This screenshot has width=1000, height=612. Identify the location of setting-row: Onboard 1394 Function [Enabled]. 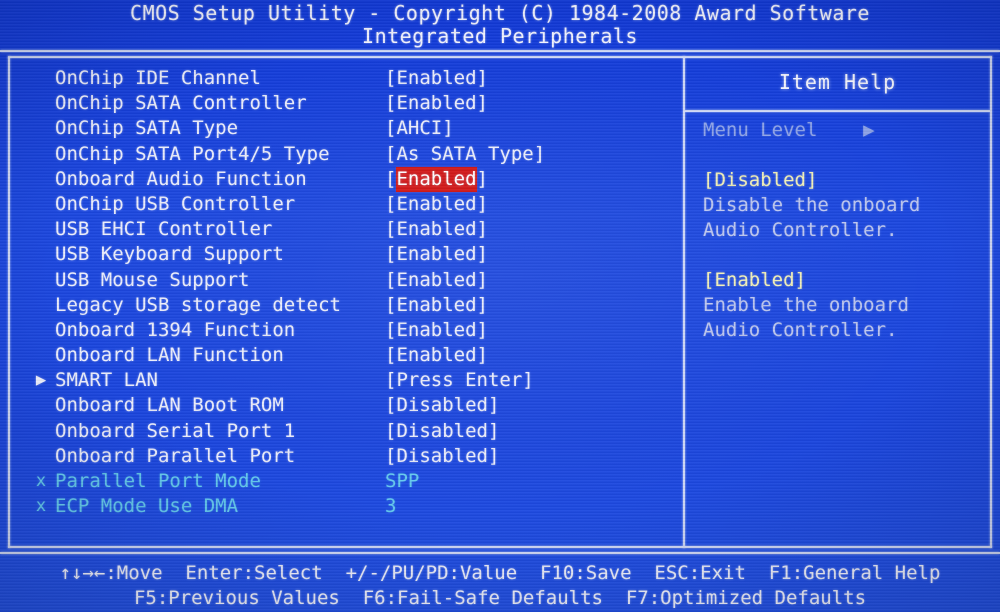
(340, 330).